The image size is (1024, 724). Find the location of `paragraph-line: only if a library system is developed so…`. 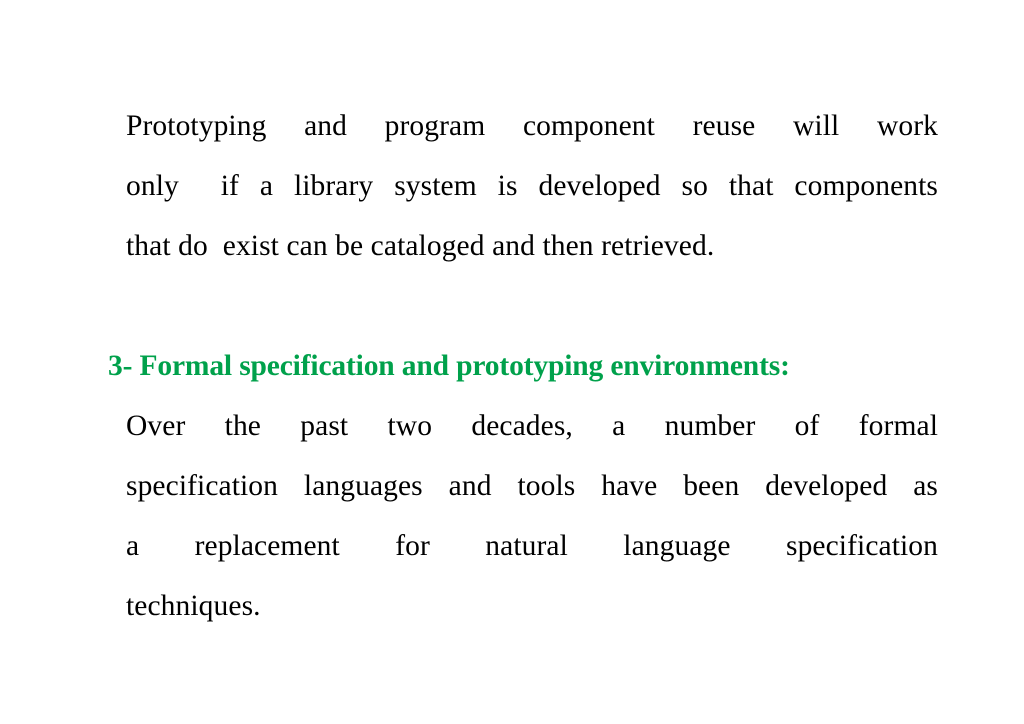

paragraph-line: only if a library system is developed so… is located at coordinates (532, 186).